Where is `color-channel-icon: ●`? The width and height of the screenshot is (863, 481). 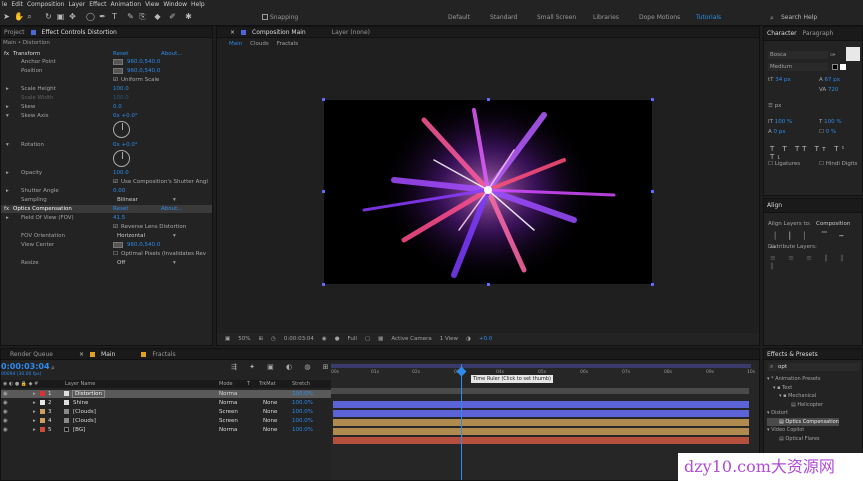
color-channel-icon: ● is located at coordinates (337, 339).